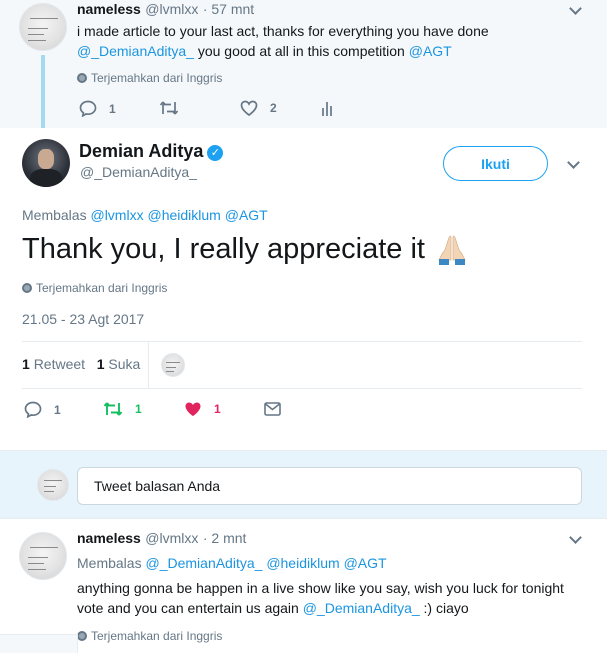  I want to click on replying-to: Membalas @_DemianAditya_ @heidiklum @AGT, so click(232, 563).